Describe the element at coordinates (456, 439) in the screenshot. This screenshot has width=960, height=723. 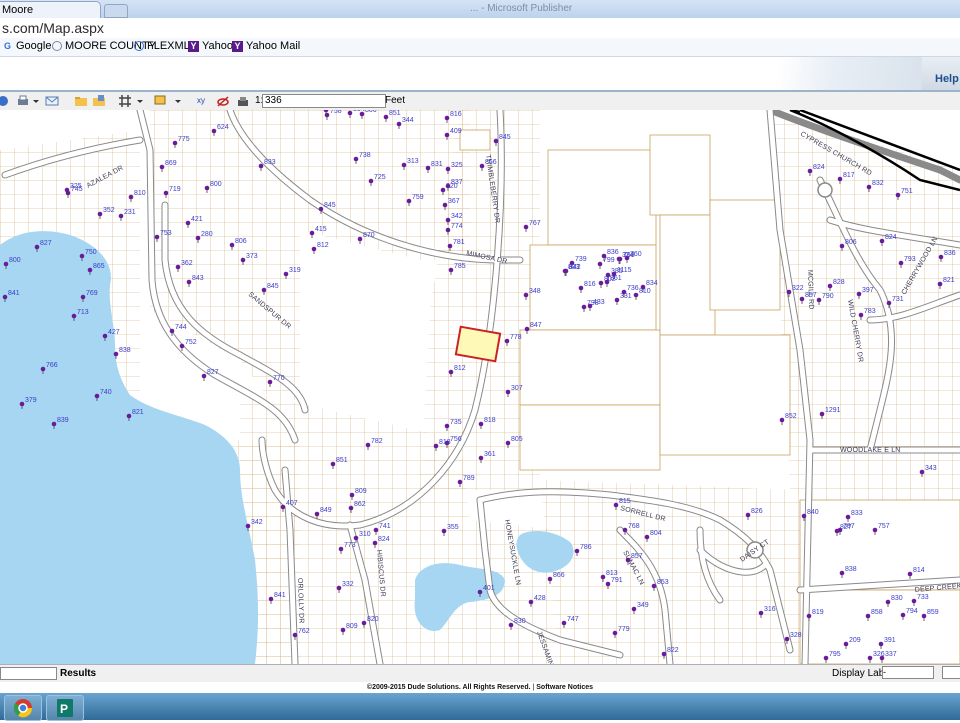
I see `parcel-label: 756` at that location.